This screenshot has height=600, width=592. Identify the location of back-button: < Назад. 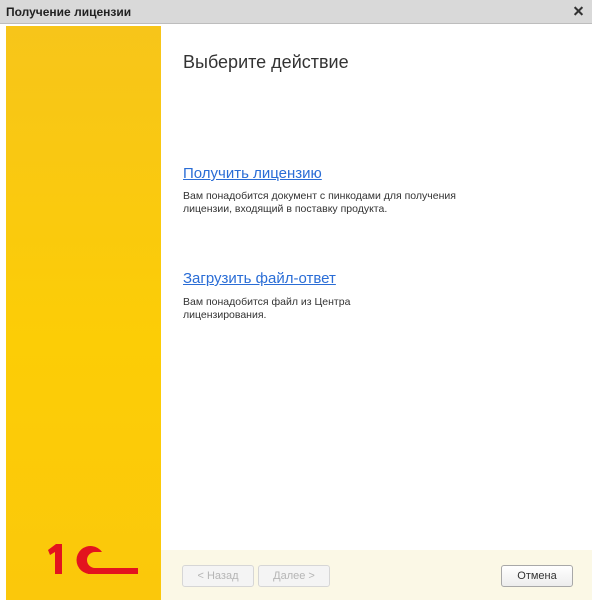
(218, 576).